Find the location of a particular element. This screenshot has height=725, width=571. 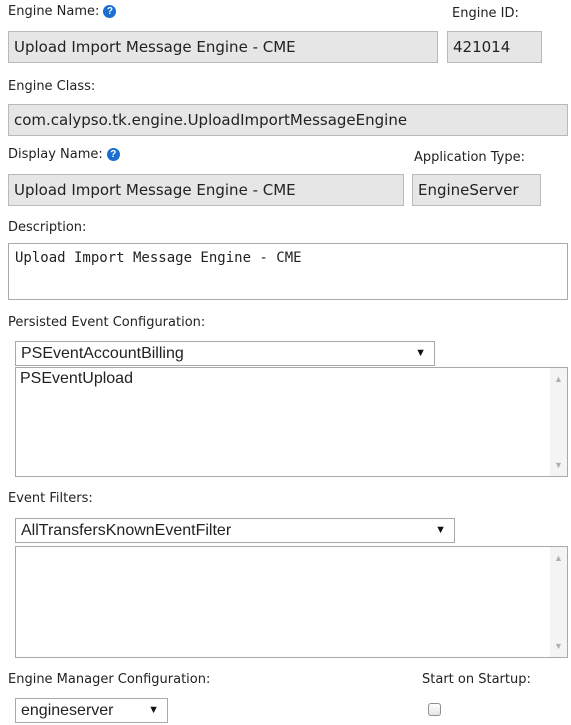

engine-id-field: 421014 is located at coordinates (494, 47).